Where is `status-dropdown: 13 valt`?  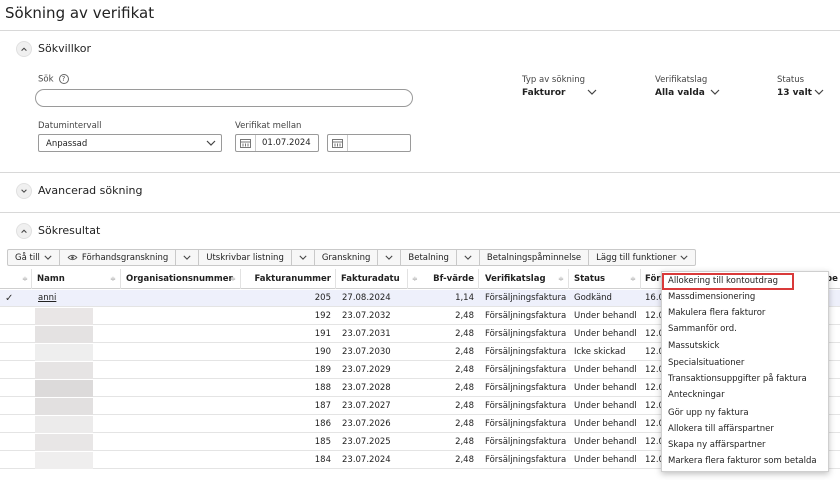
status-dropdown: 13 valt is located at coordinates (794, 93).